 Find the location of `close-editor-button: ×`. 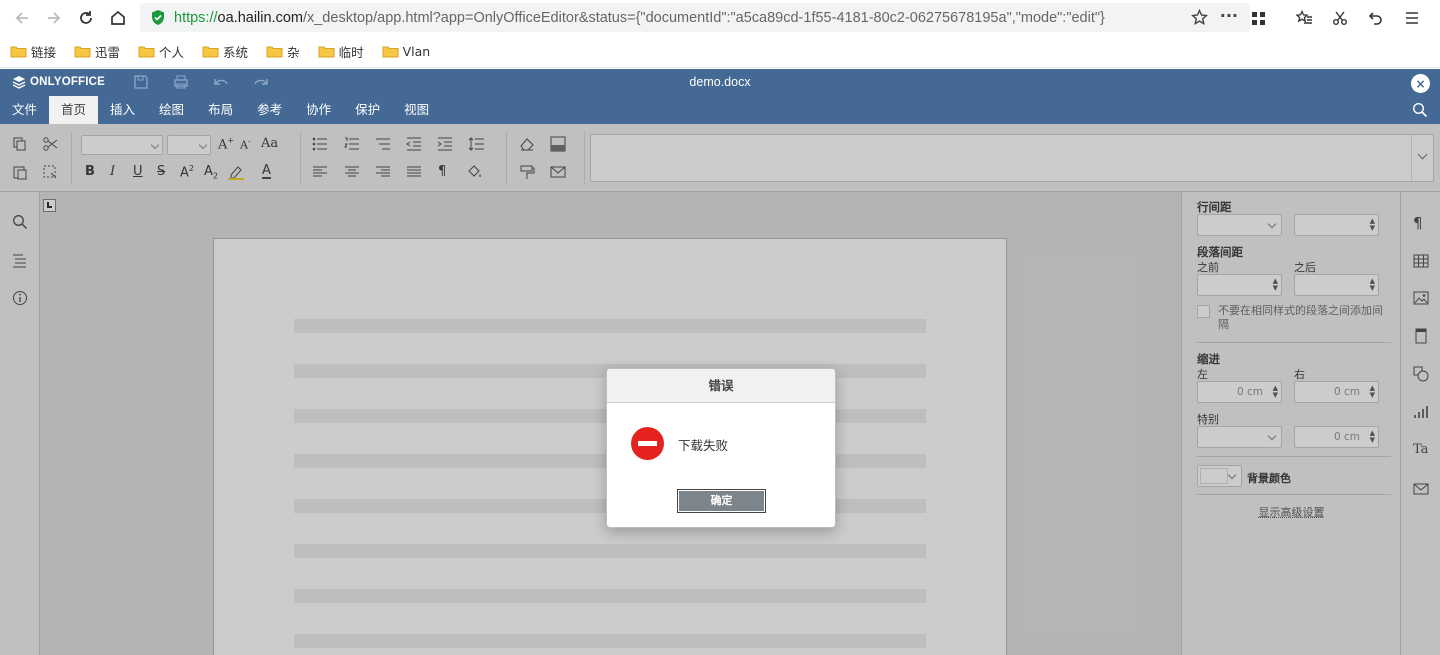

close-editor-button: × is located at coordinates (1420, 83).